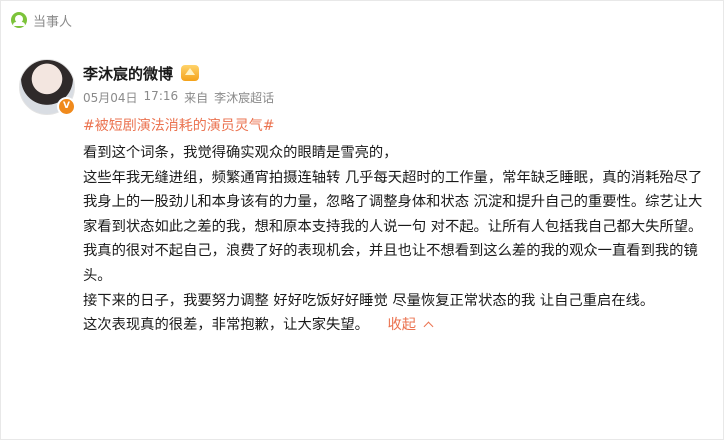 This screenshot has height=440, width=724. What do you see at coordinates (244, 98) in the screenshot?
I see `post-source: 李沐宸超话` at bounding box center [244, 98].